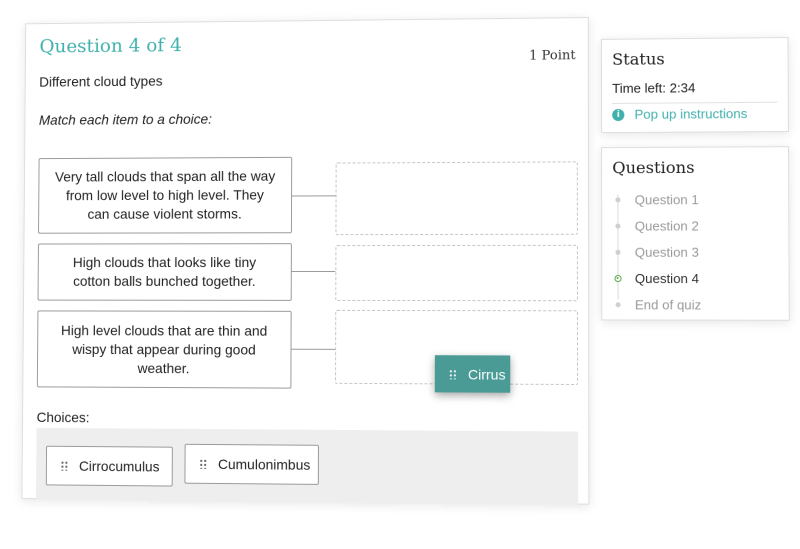  What do you see at coordinates (618, 114) in the screenshot?
I see `info-icon: i` at bounding box center [618, 114].